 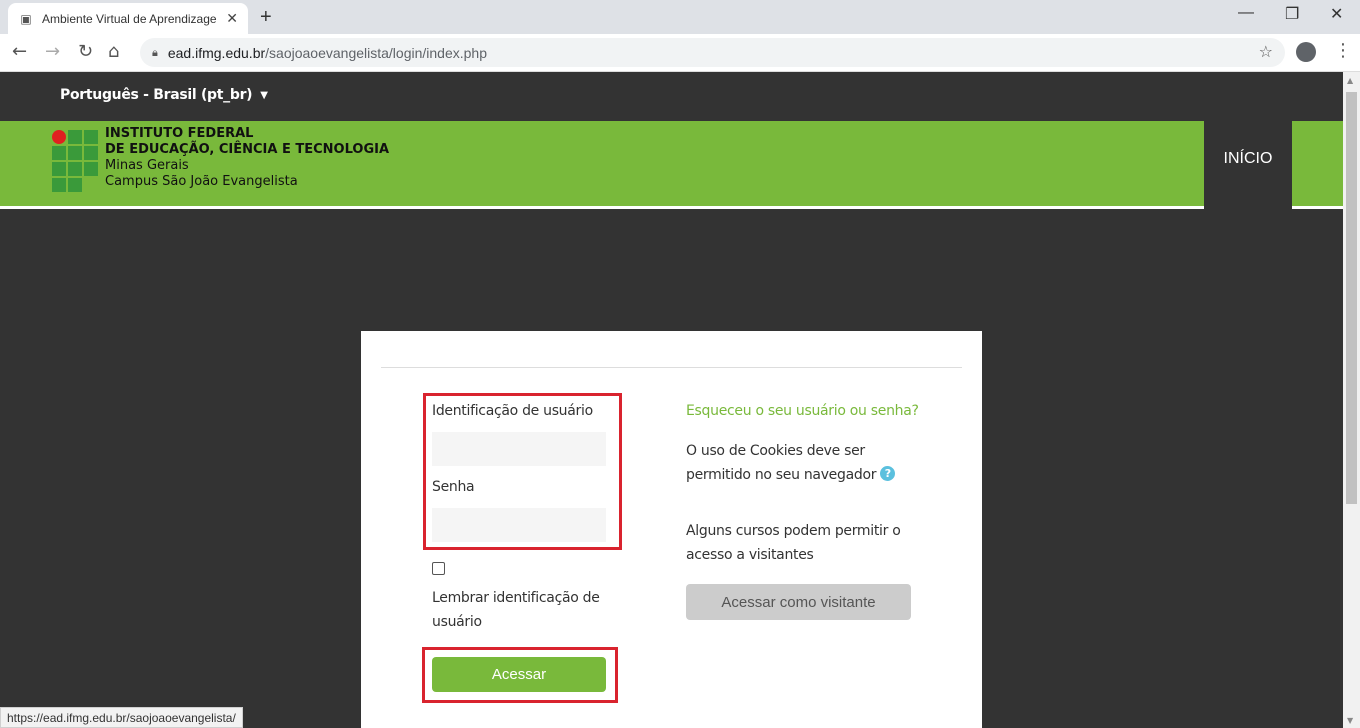 What do you see at coordinates (1246, 13) in the screenshot?
I see `minimize-icon: —` at bounding box center [1246, 13].